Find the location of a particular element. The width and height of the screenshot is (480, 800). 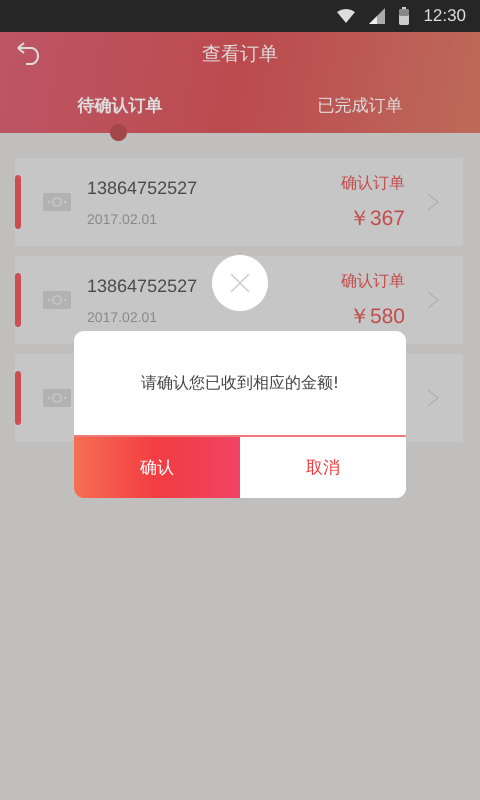

back-icon is located at coordinates (29, 54).